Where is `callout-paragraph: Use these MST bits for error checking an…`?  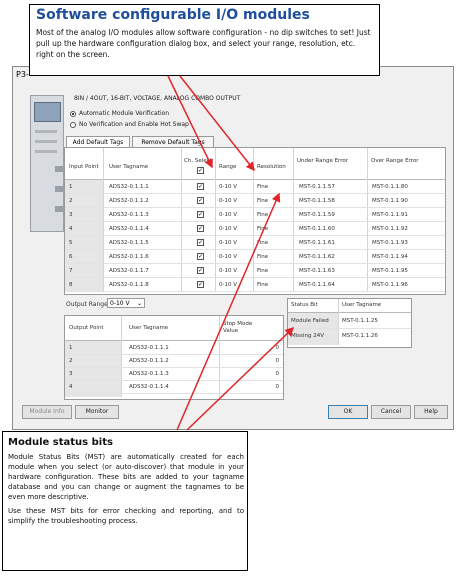 callout-paragraph: Use these MST bits for error checking an… is located at coordinates (126, 516).